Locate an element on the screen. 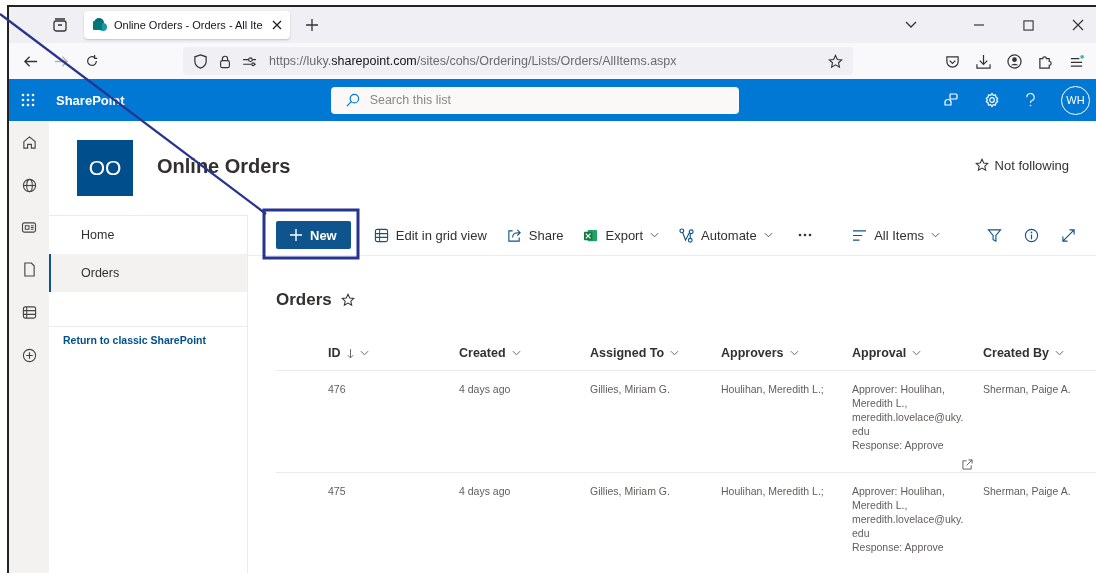 The width and height of the screenshot is (1096, 573). share-icon is located at coordinates (514, 235).